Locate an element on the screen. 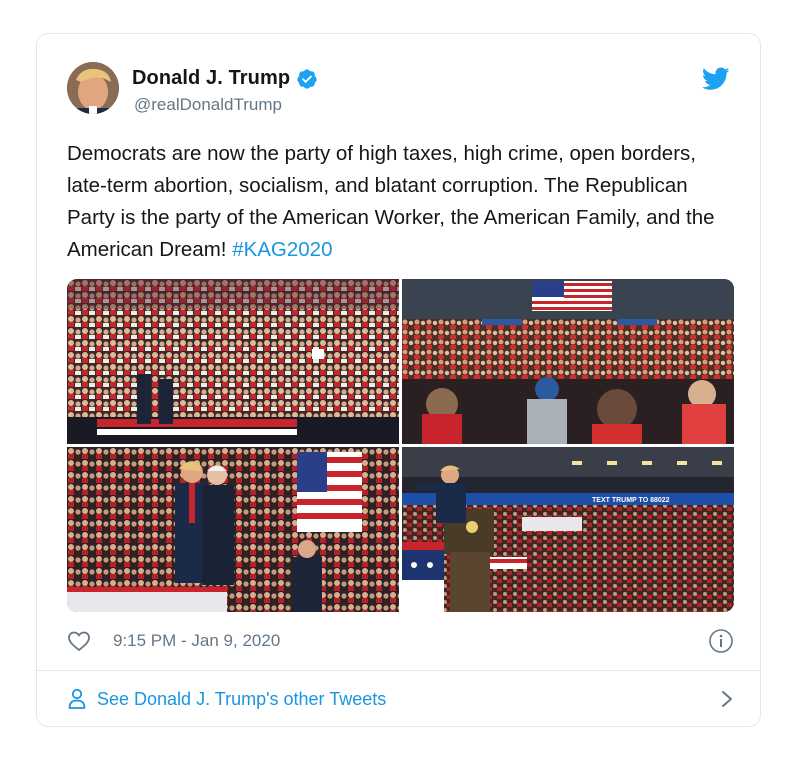 The width and height of the screenshot is (799, 764). arena-banner-text: TEXT TRUMP TO 88022 is located at coordinates (631, 500).